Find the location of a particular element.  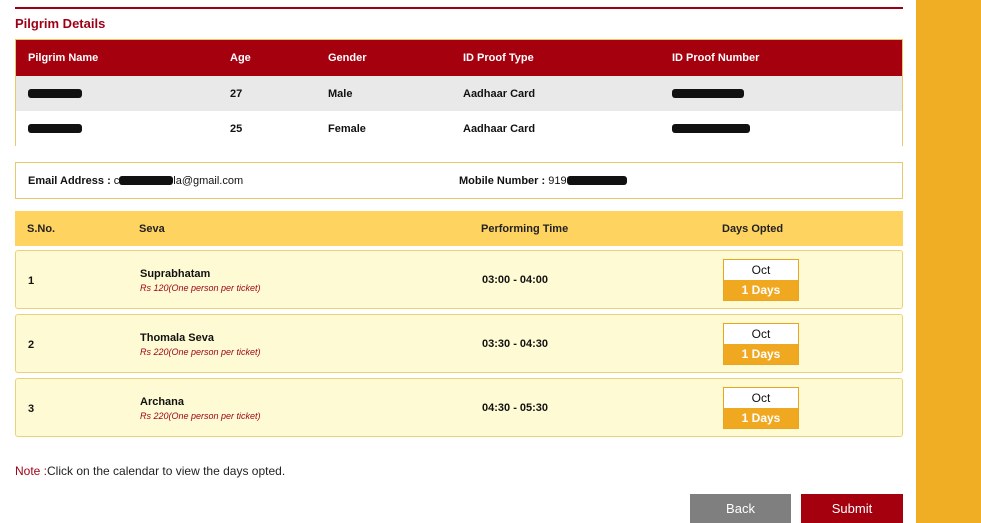

seva-time: 03:30 - 04:30 is located at coordinates (515, 344).